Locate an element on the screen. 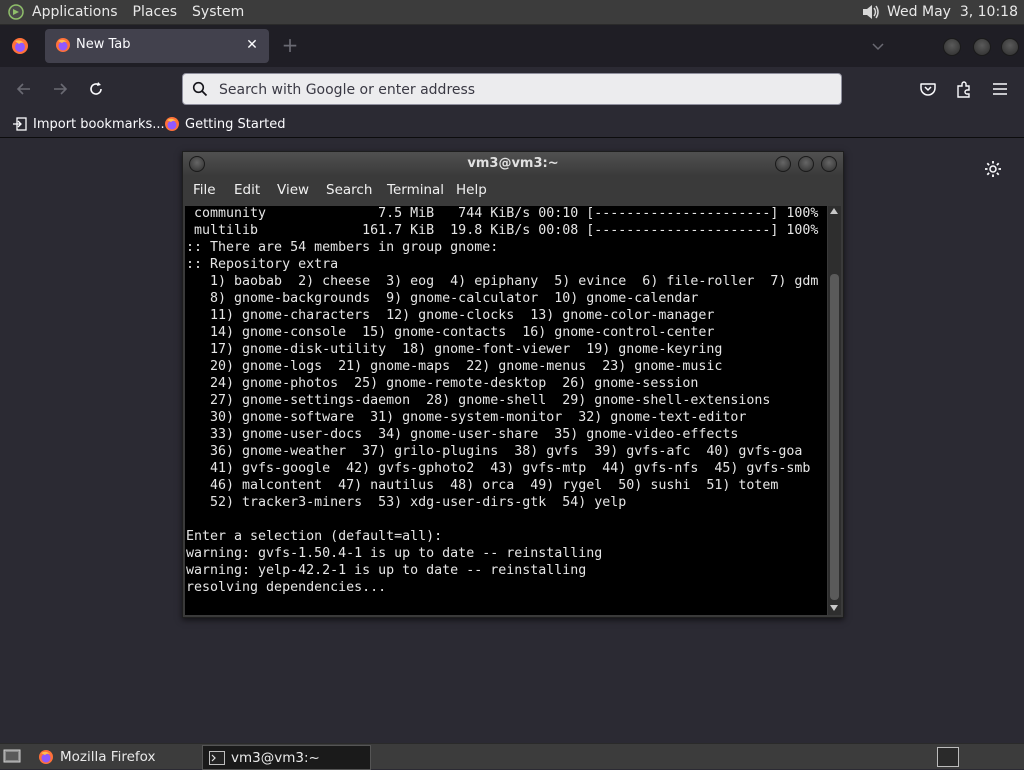 The width and height of the screenshot is (1024, 770). bookmark-label: Getting Started is located at coordinates (235, 124).